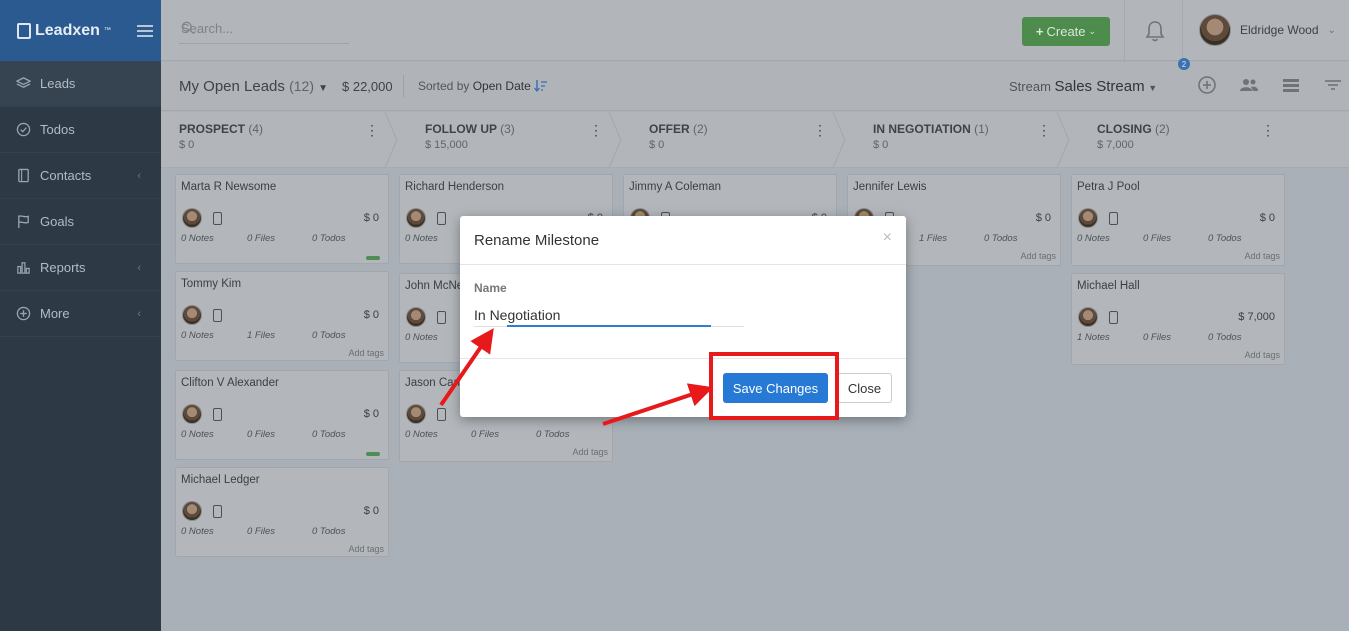 Image resolution: width=1349 pixels, height=631 pixels. I want to click on lead-name: Michael Ledger, so click(220, 480).